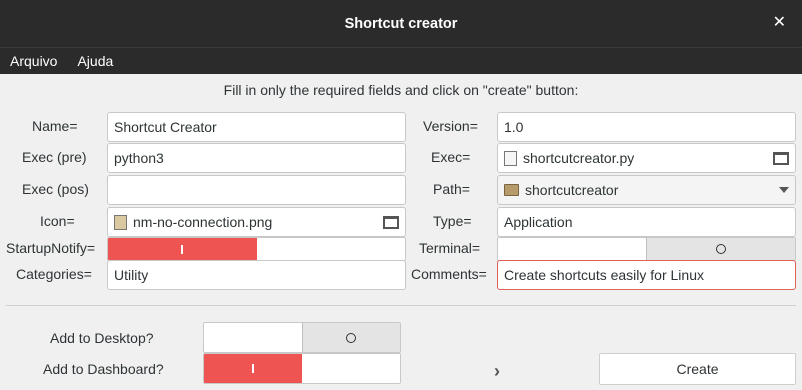 Image resolution: width=802 pixels, height=390 pixels. What do you see at coordinates (131, 275) in the screenshot?
I see `categories-value: Utility` at bounding box center [131, 275].